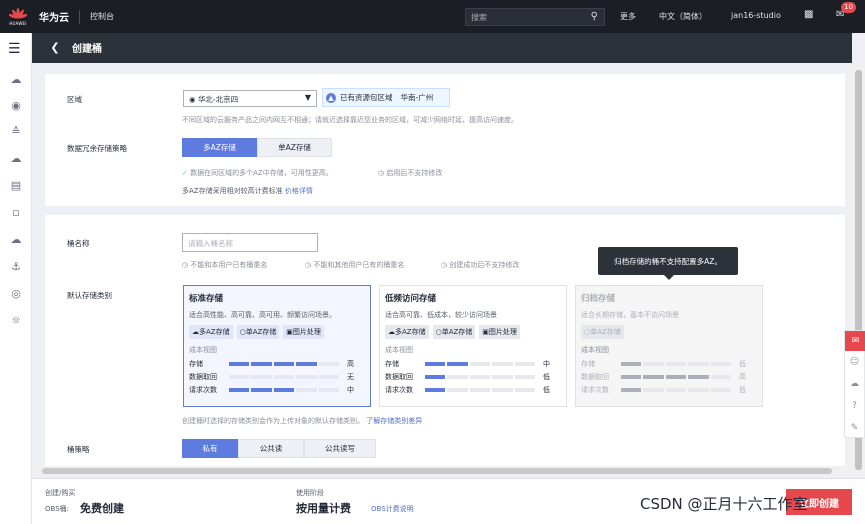  Describe the element at coordinates (257, 173) in the screenshot. I see `redundancy-note-1: ✓ 数据在同区域的多个AZ中存储，可用性更高。` at that location.